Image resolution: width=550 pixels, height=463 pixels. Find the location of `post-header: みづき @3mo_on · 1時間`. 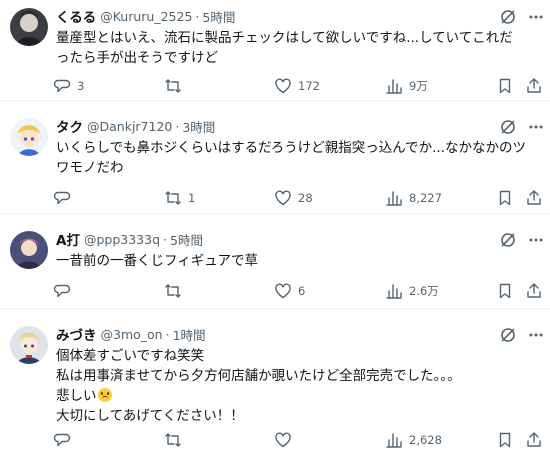

post-header: みづき @3mo_on · 1時間 is located at coordinates (131, 334).